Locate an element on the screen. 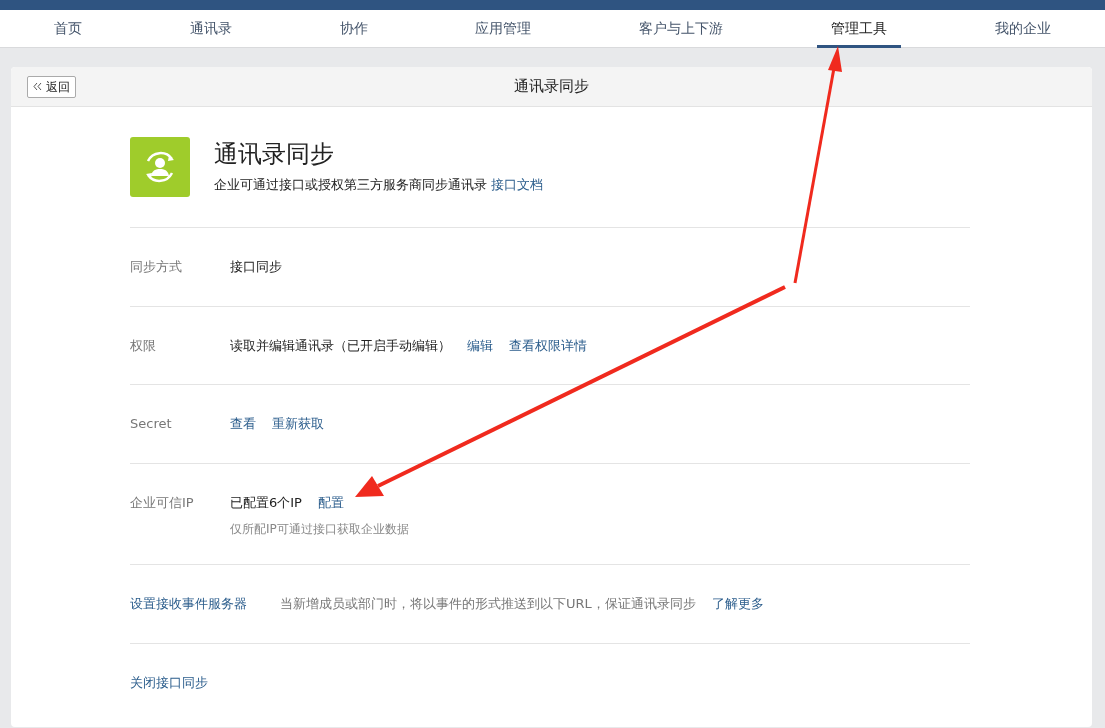 This screenshot has width=1105, height=728. back-button: 返回 is located at coordinates (51, 86).